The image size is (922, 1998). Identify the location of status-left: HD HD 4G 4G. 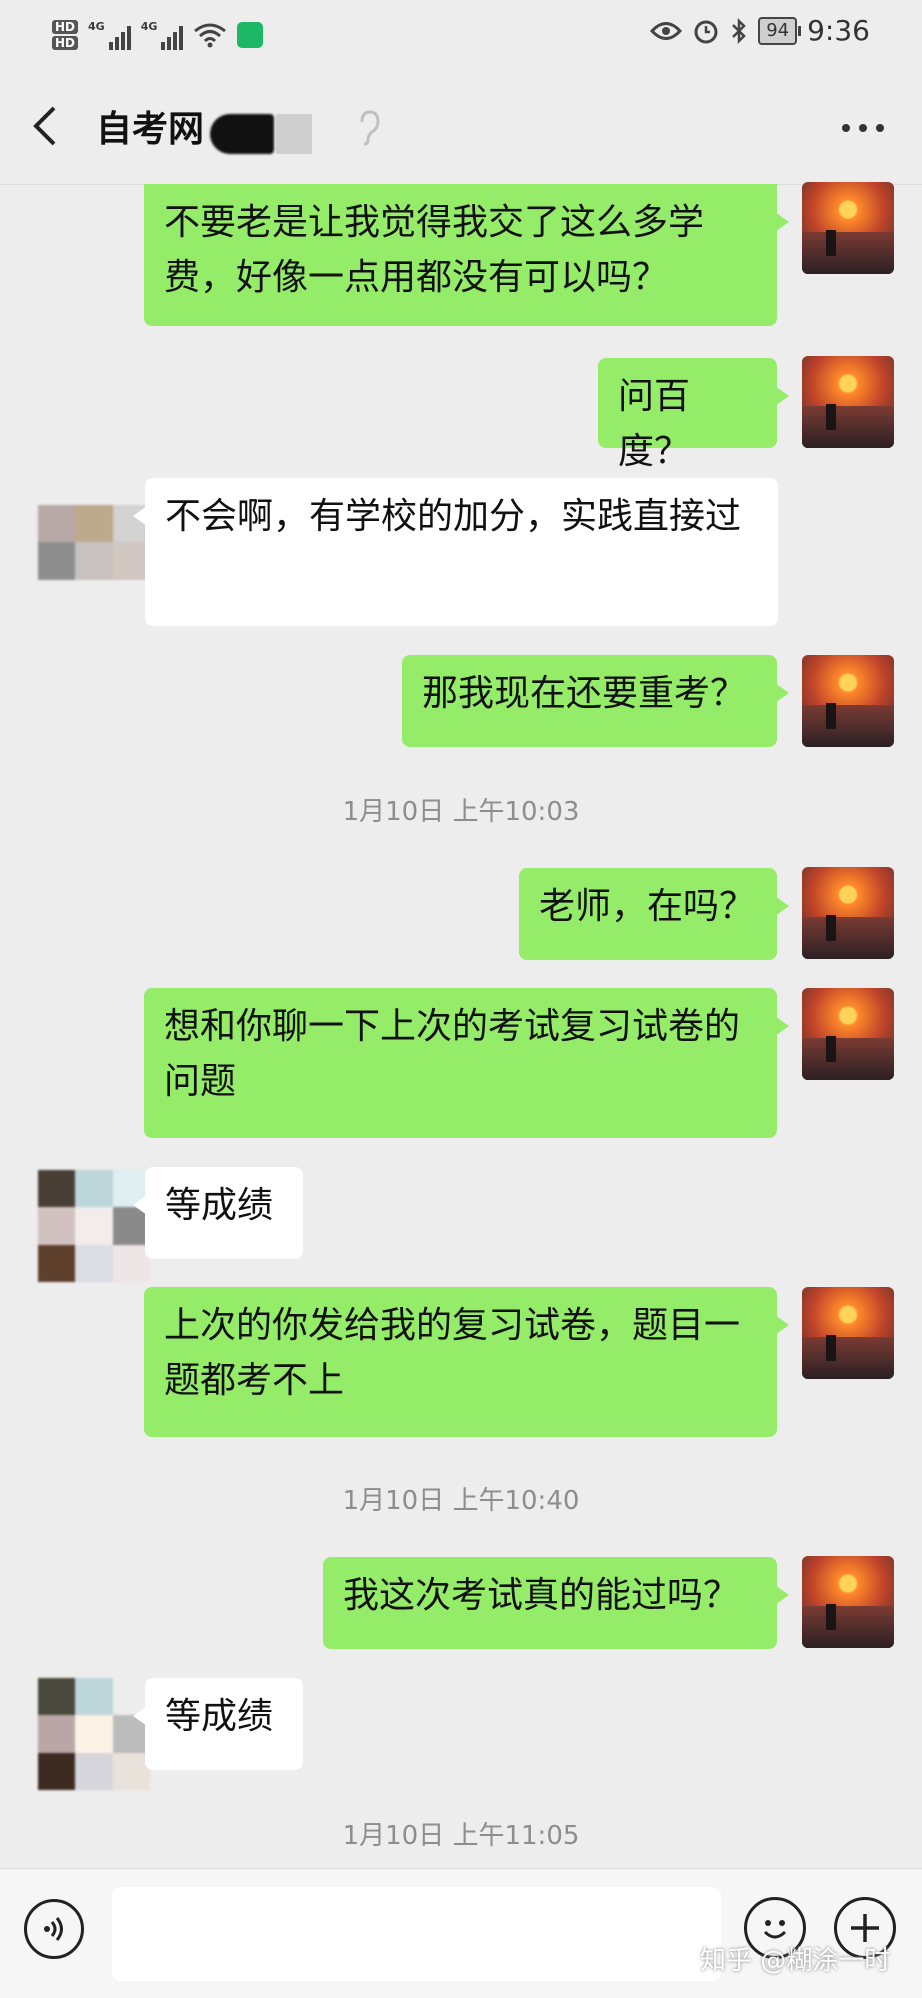
(158, 35).